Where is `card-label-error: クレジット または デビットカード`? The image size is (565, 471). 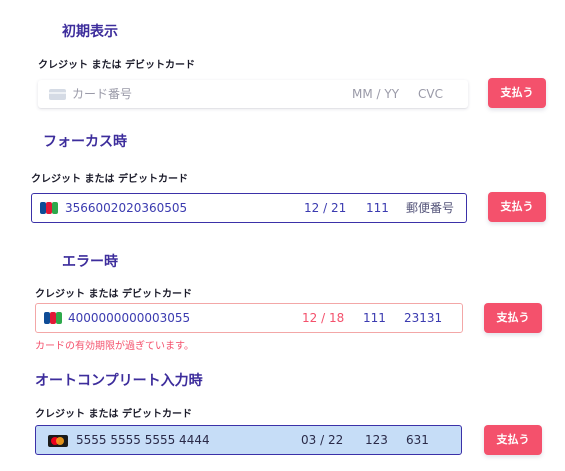 card-label-error: クレジット または デビットカード is located at coordinates (113, 294).